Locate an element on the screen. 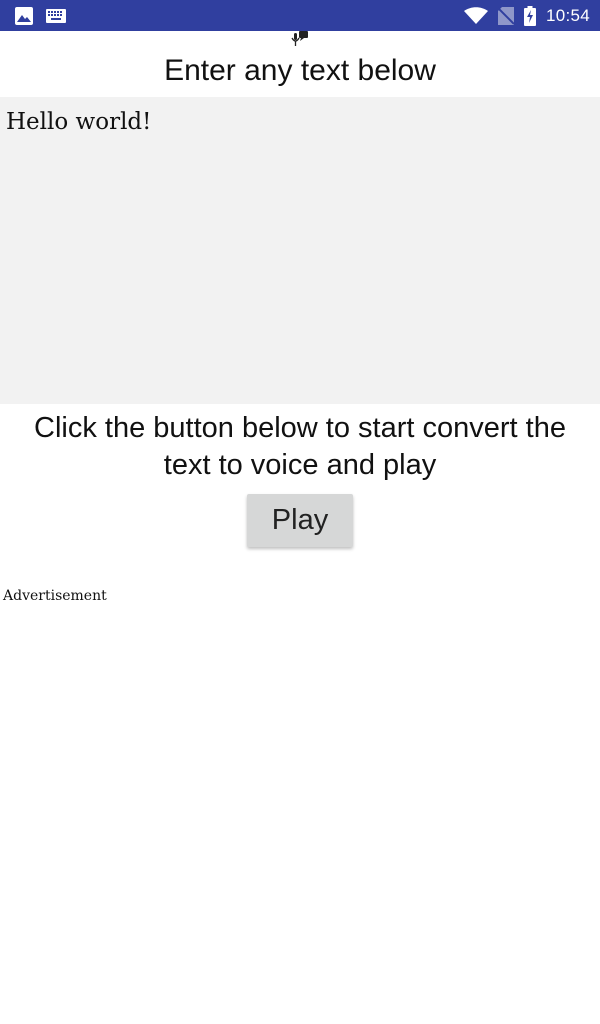 The image size is (600, 1024). status-bar-notifications is located at coordinates (33, 15).